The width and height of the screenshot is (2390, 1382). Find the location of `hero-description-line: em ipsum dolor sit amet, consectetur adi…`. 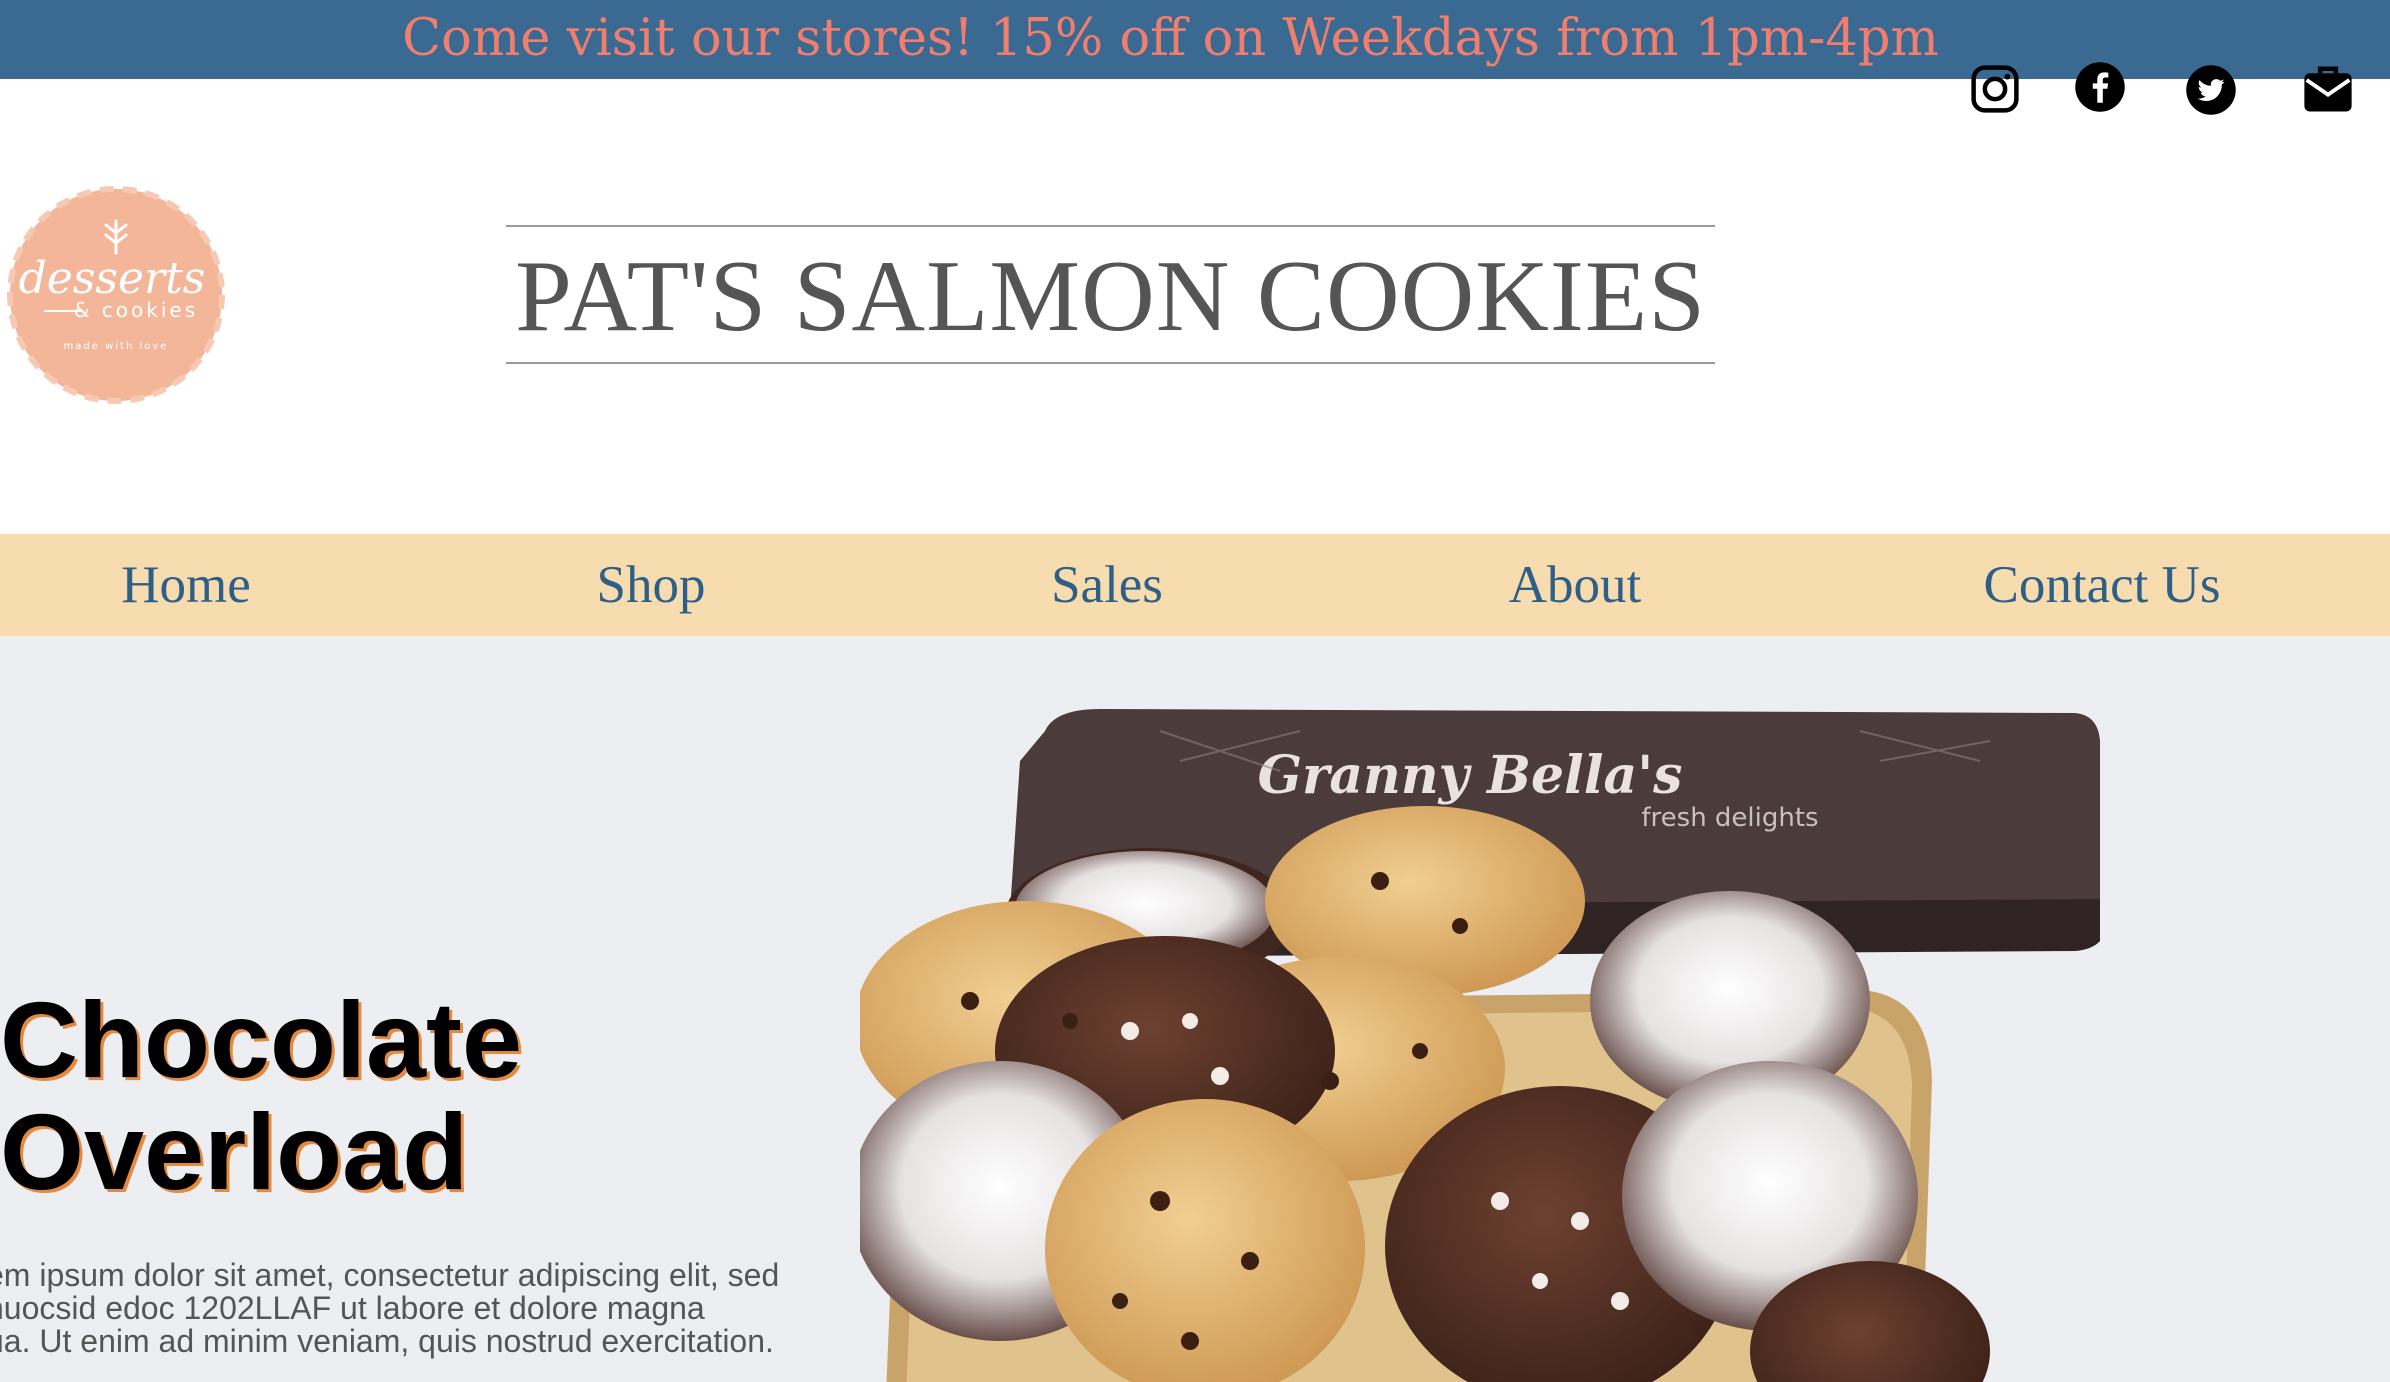

hero-description-line: em ipsum dolor sit amet, consectetur adi… is located at coordinates (390, 1275).